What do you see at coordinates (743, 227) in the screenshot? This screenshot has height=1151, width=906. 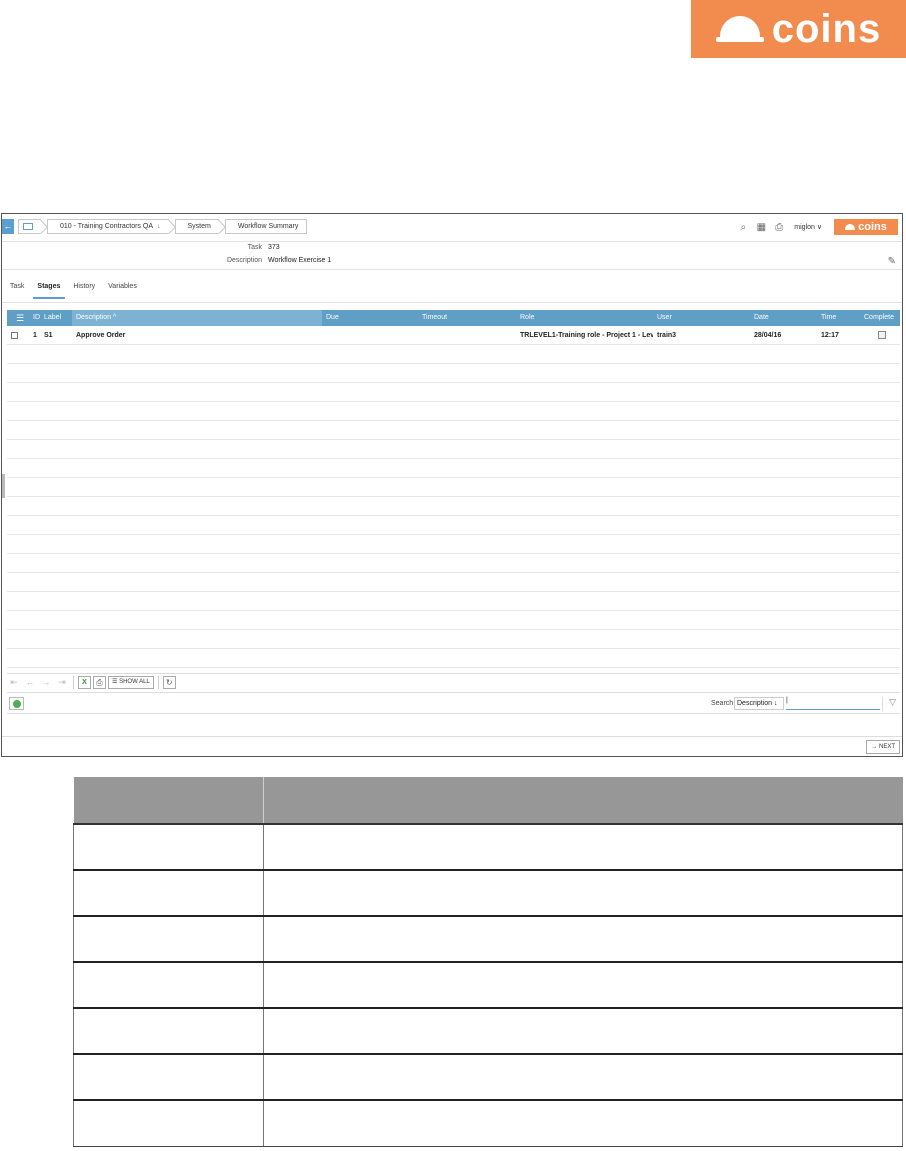 I see `search-icon: ⌕` at bounding box center [743, 227].